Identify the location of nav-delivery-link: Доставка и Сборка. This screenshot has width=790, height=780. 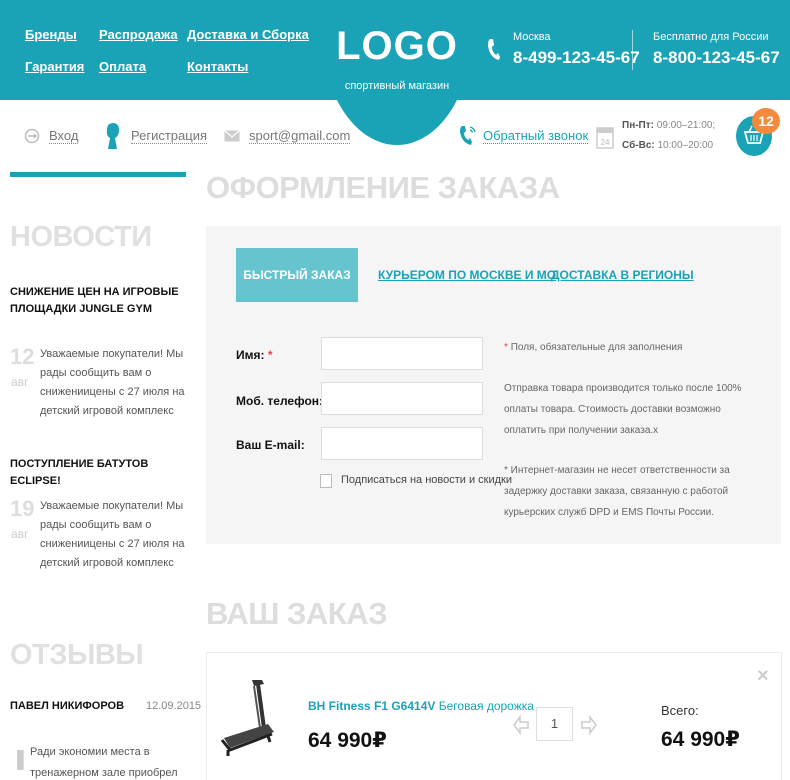
(248, 34).